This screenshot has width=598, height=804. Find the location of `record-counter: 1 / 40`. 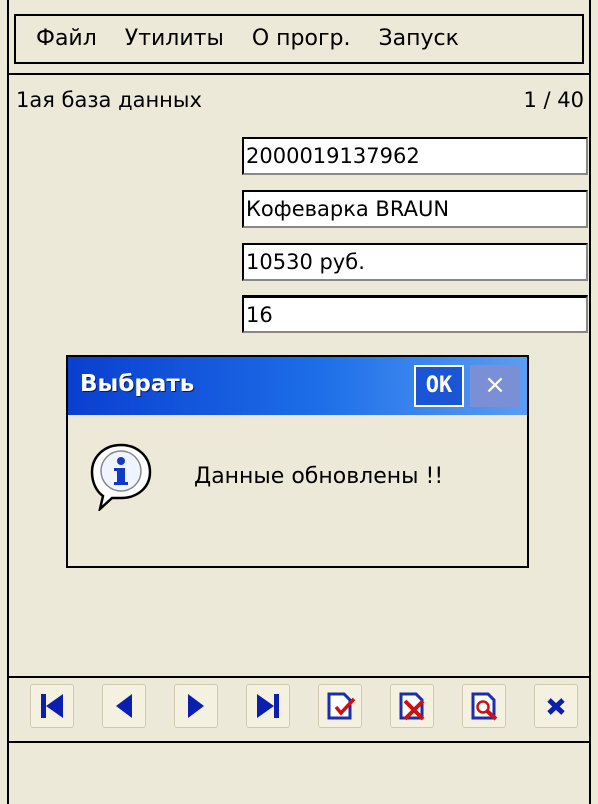

record-counter: 1 / 40 is located at coordinates (553, 100).